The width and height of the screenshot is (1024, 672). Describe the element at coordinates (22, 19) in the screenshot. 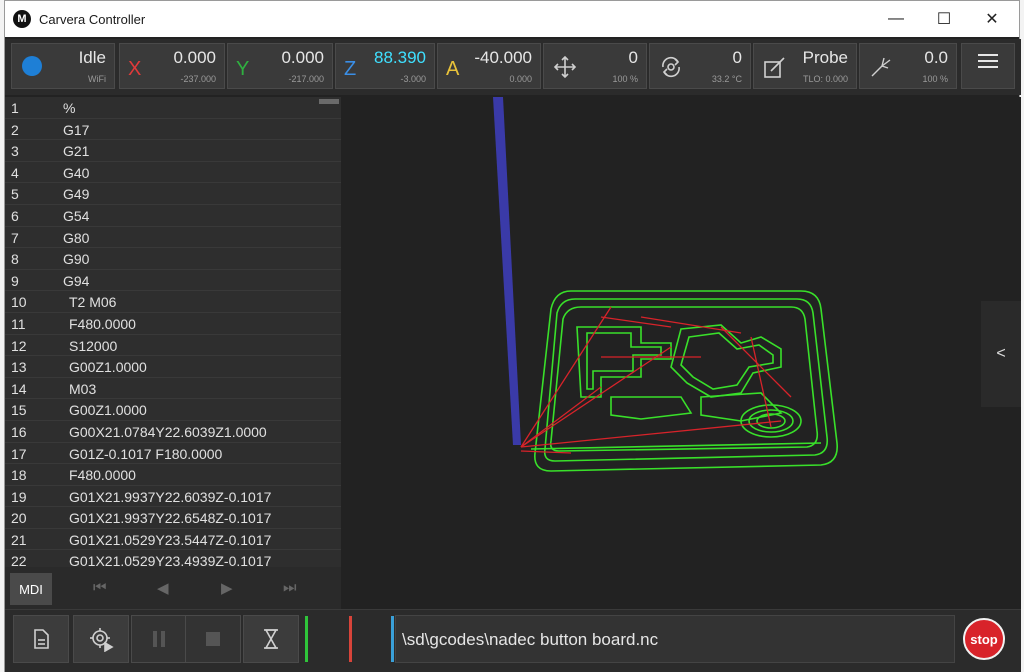

I see `app-logo-icon: M` at that location.